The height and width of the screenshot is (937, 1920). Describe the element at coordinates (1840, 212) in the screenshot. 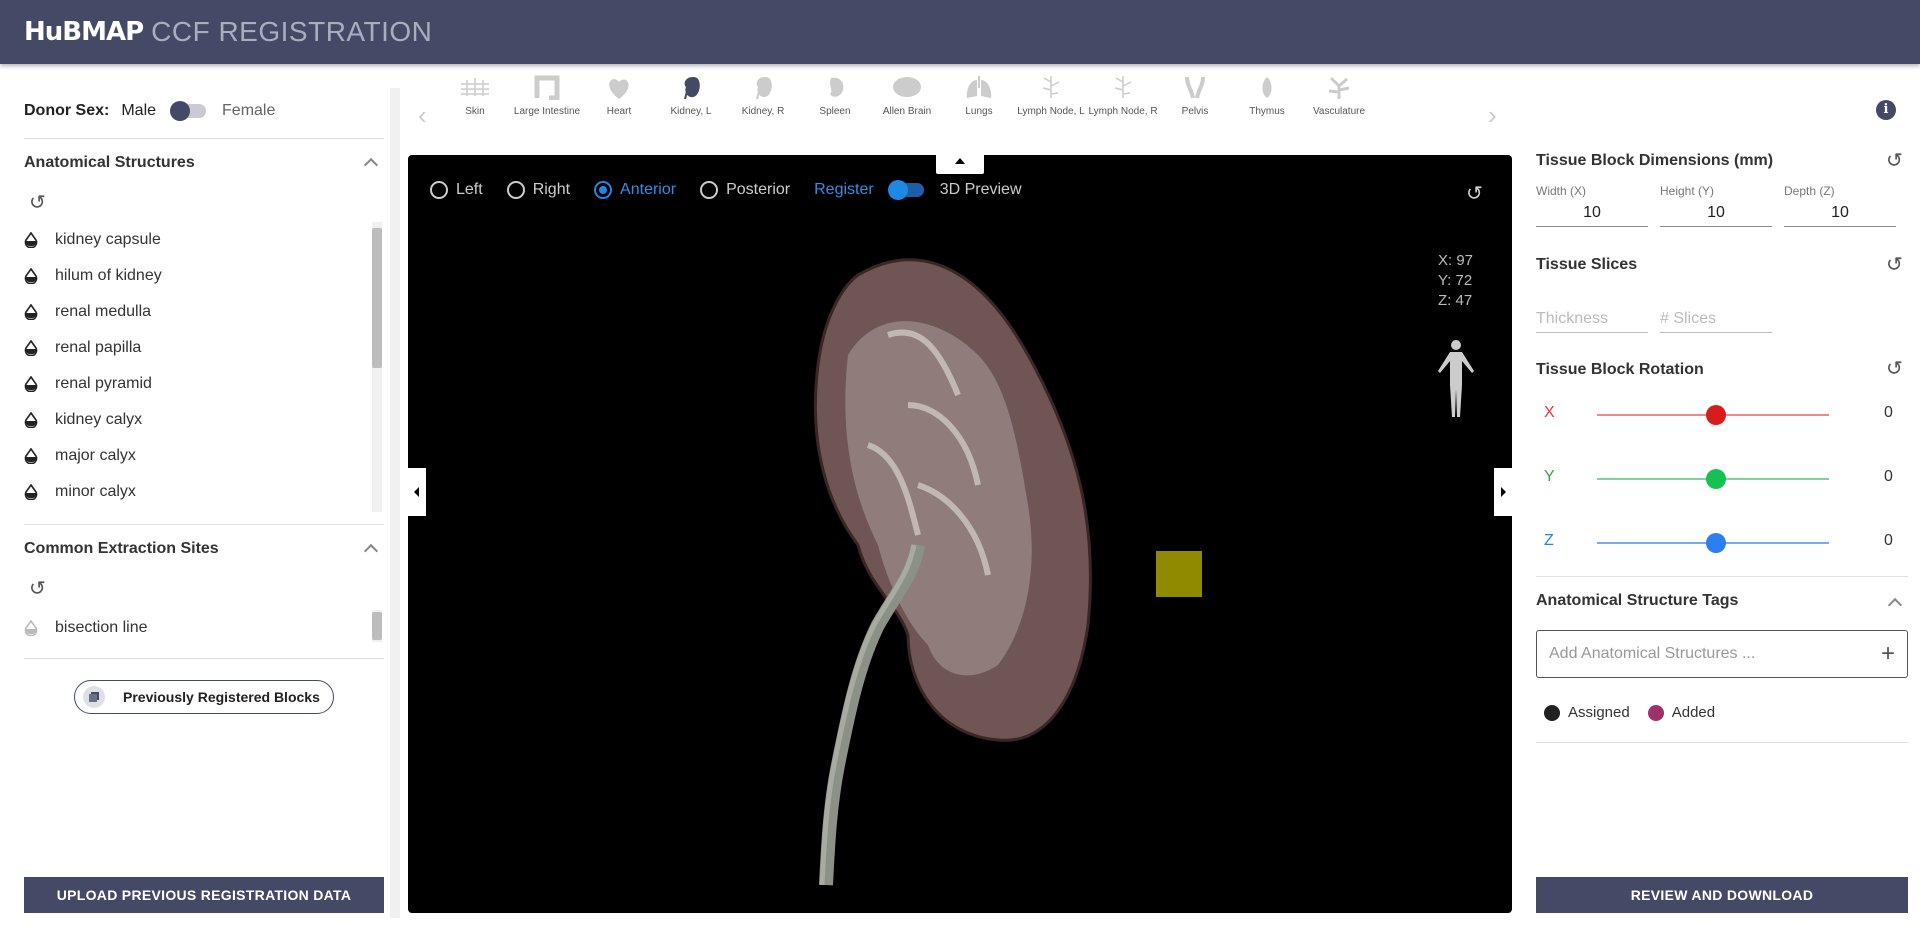

I see `depth-value: 10` at that location.